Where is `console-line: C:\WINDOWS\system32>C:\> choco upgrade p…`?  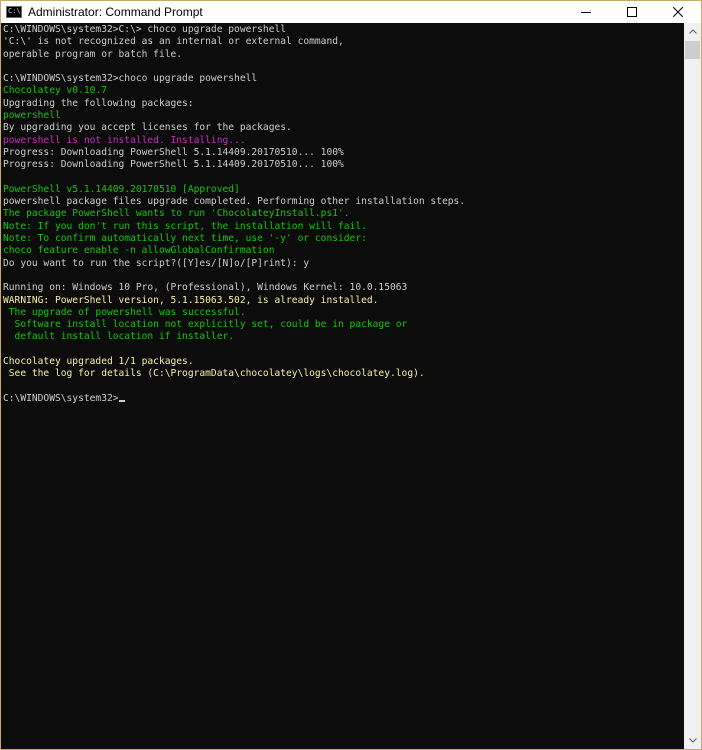 console-line: C:\WINDOWS\system32>C:\> choco upgrade p… is located at coordinates (145, 29).